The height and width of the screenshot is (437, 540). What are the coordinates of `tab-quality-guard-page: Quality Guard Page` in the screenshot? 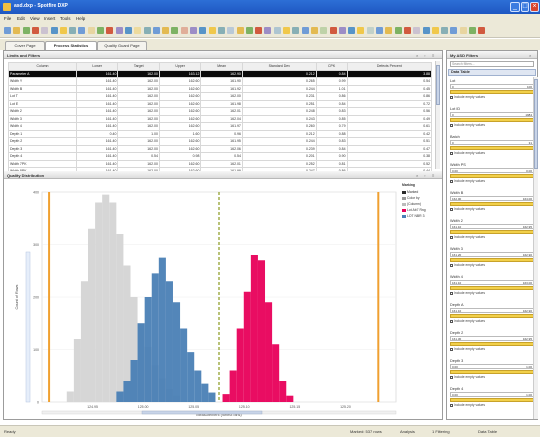 It's located at (122, 45).